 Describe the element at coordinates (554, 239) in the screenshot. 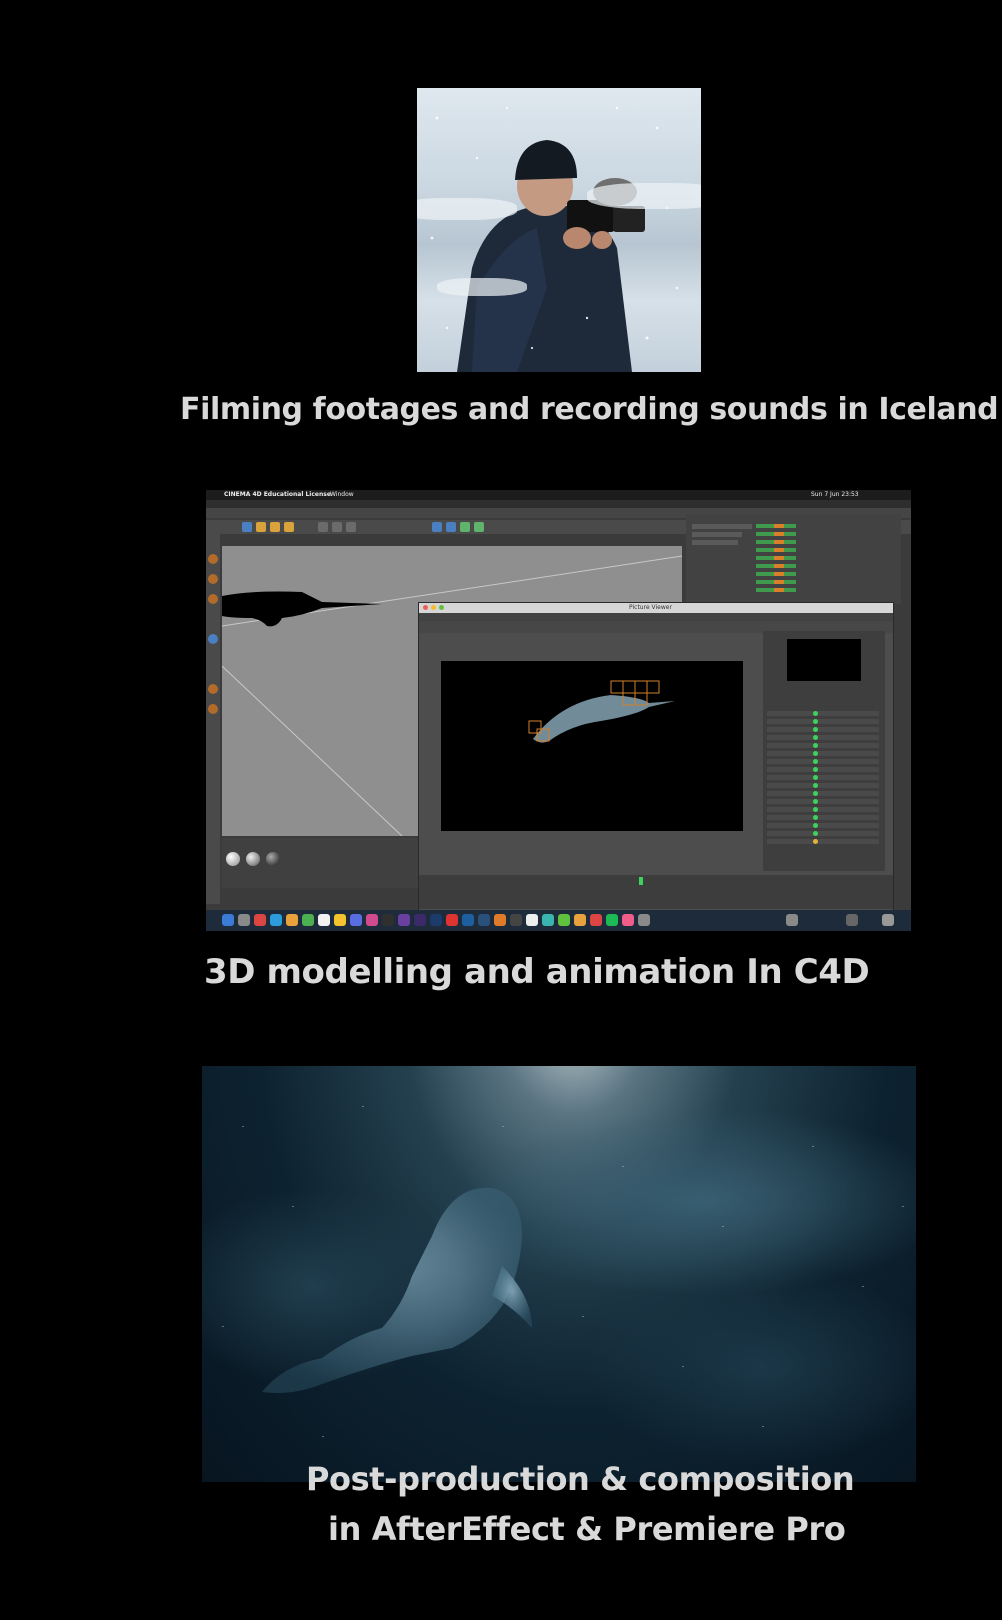

I see `photographer-figure` at that location.